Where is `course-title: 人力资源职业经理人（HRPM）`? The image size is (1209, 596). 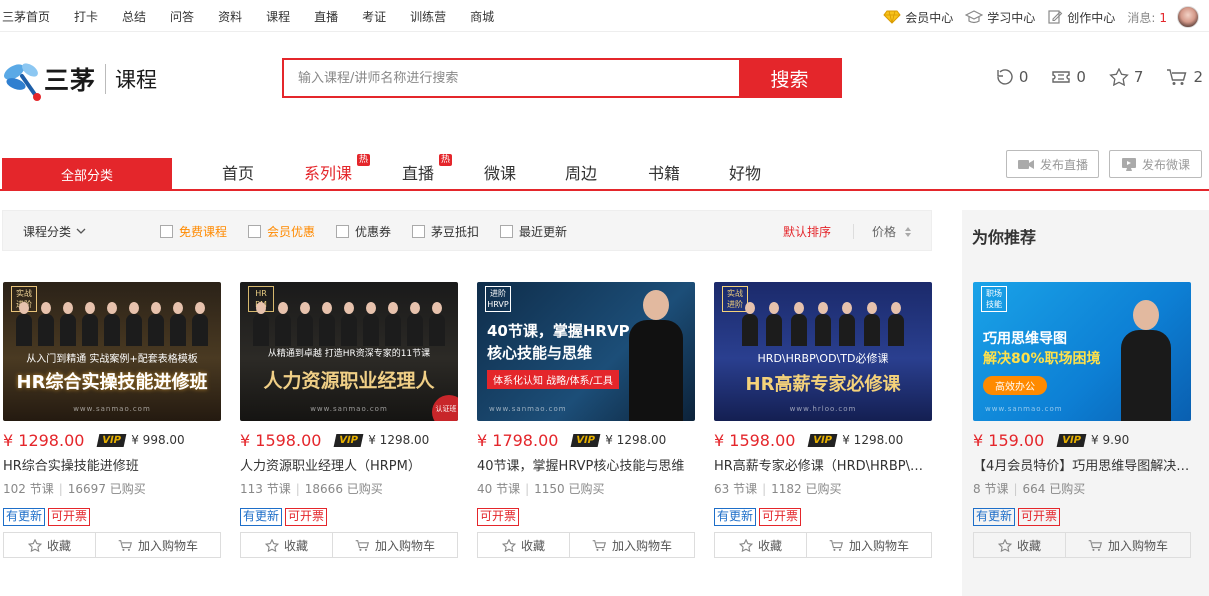
course-title: 人力资源职业经理人（HRPM） is located at coordinates (349, 464).